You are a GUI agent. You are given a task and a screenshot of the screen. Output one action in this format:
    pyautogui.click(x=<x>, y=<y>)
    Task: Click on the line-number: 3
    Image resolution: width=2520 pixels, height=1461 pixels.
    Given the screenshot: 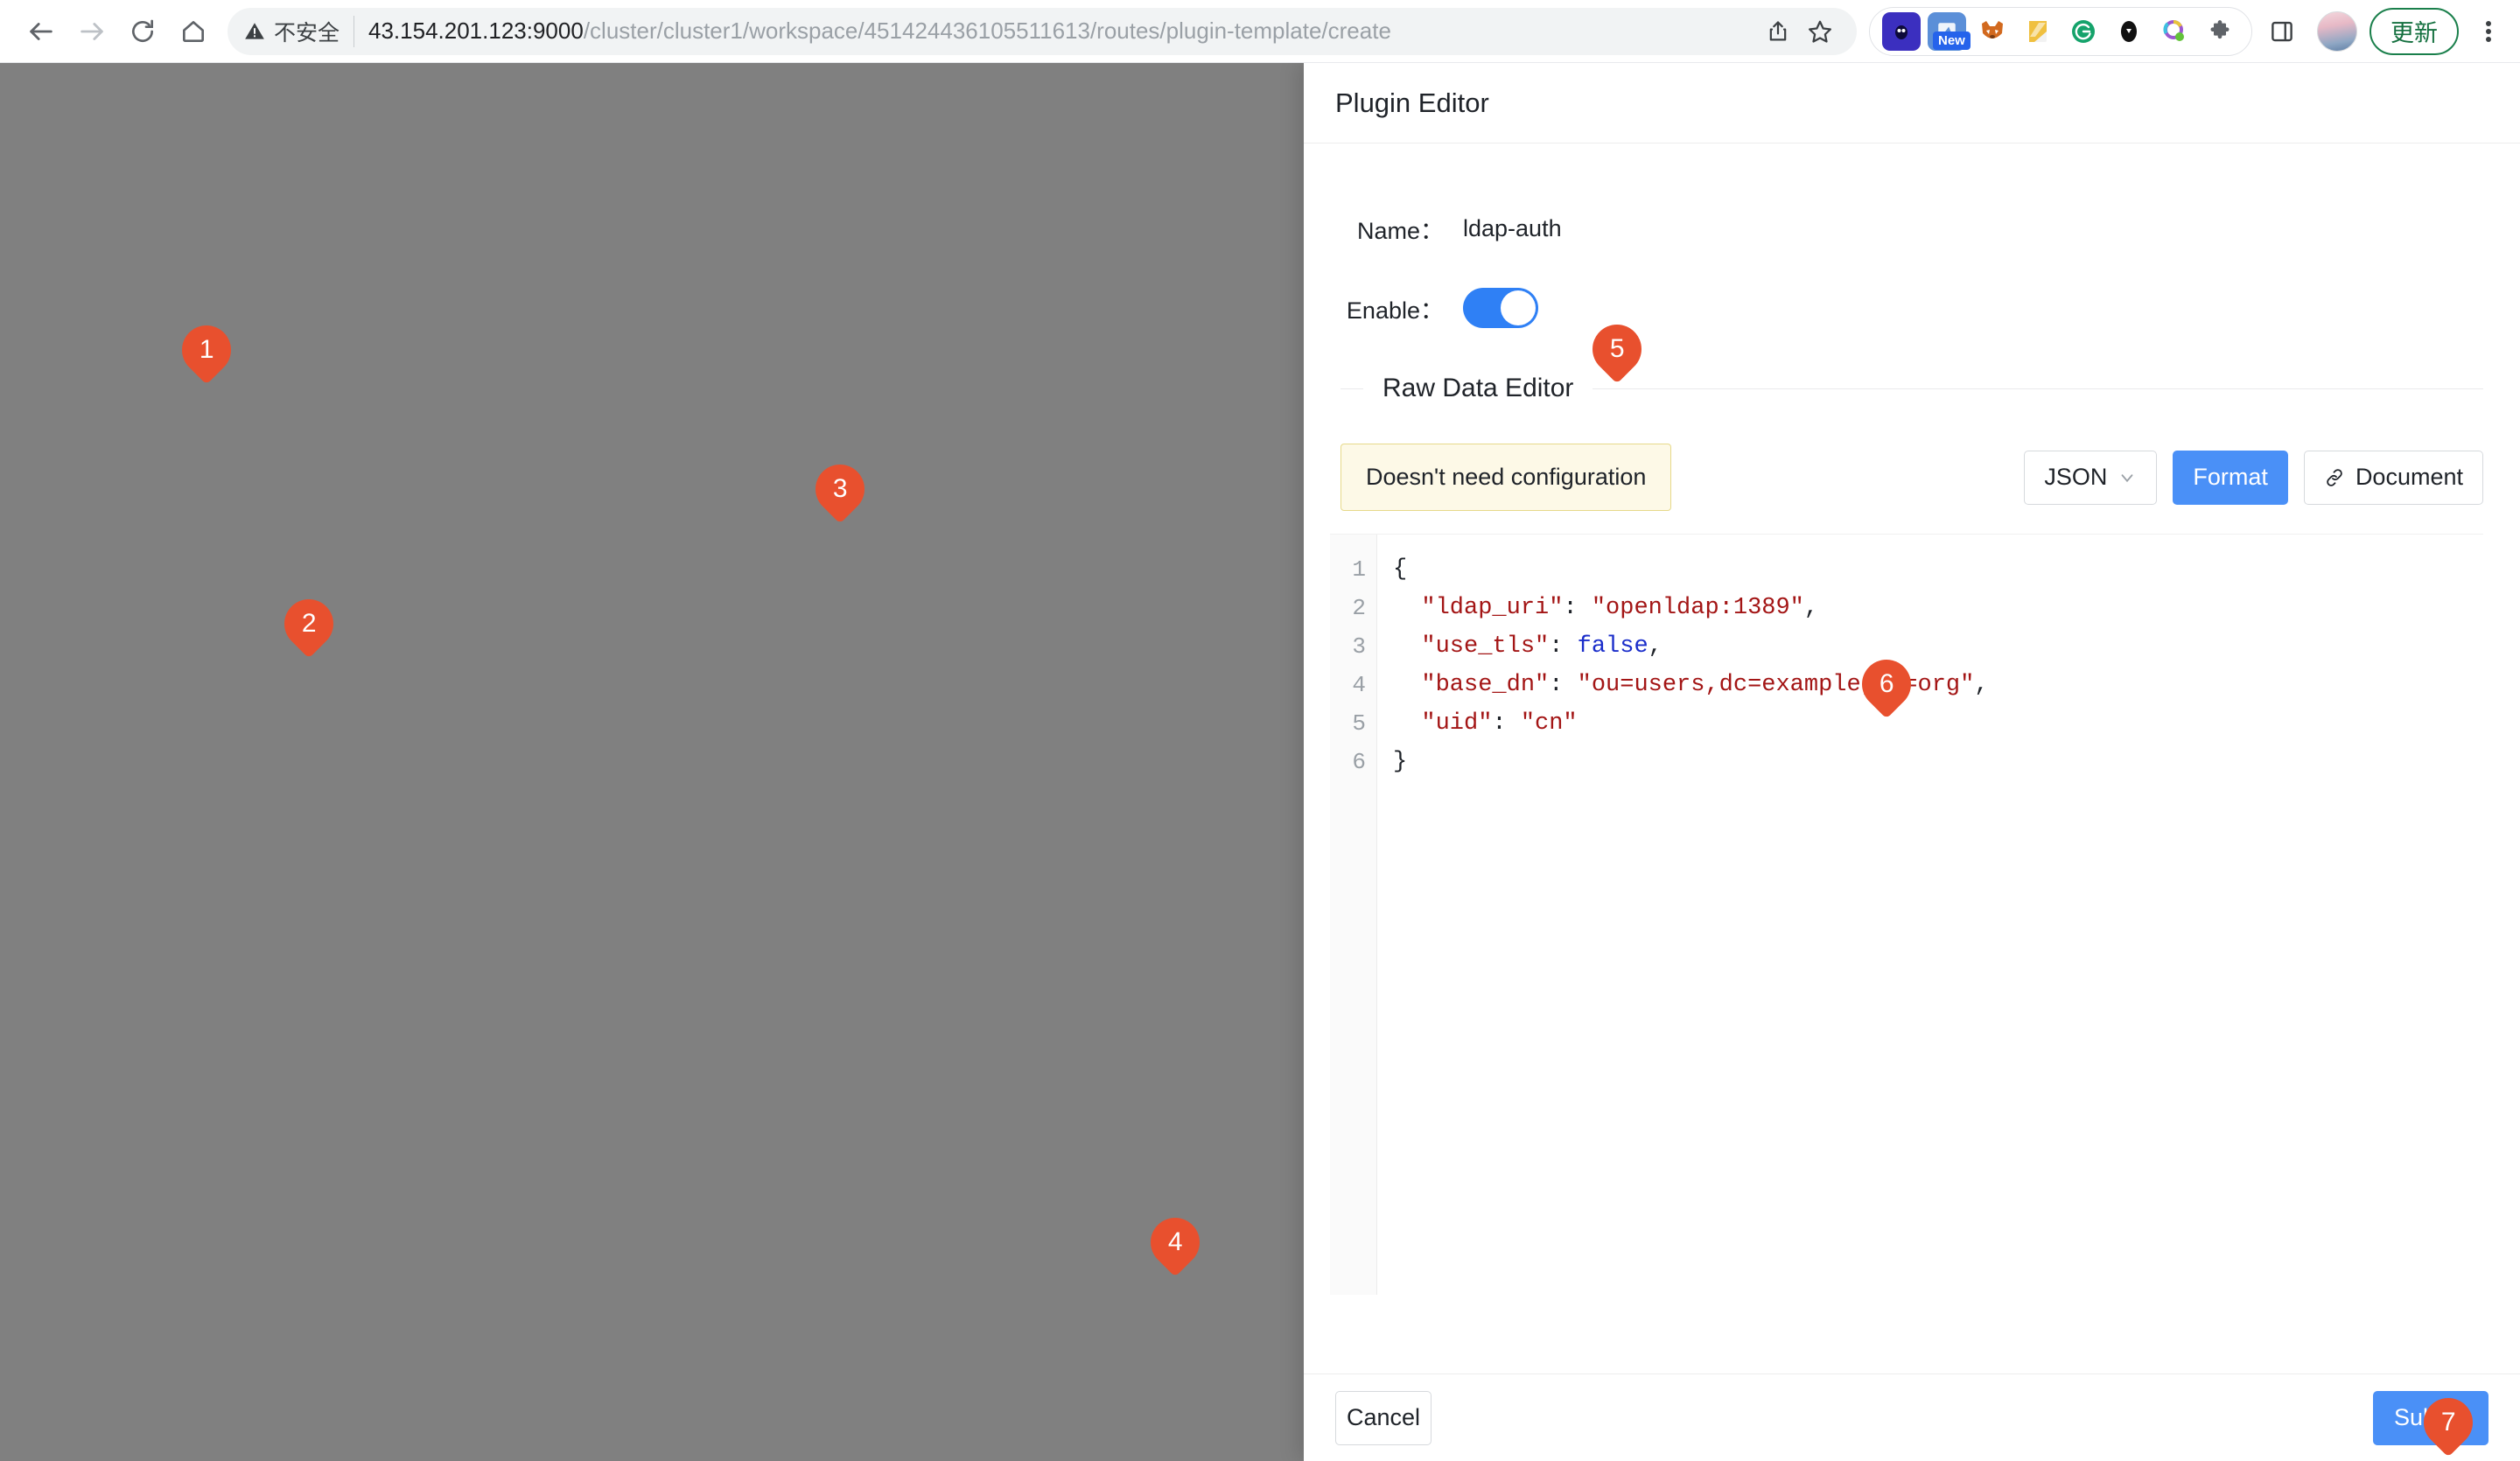 What is the action you would take?
    pyautogui.click(x=1359, y=646)
    